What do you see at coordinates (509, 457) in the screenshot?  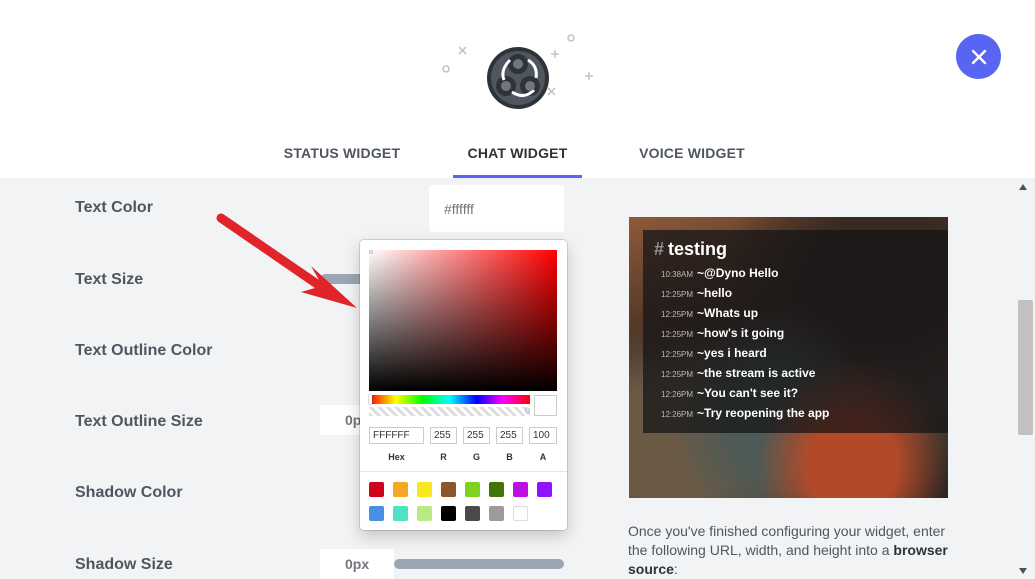 I see `b-label: B` at bounding box center [509, 457].